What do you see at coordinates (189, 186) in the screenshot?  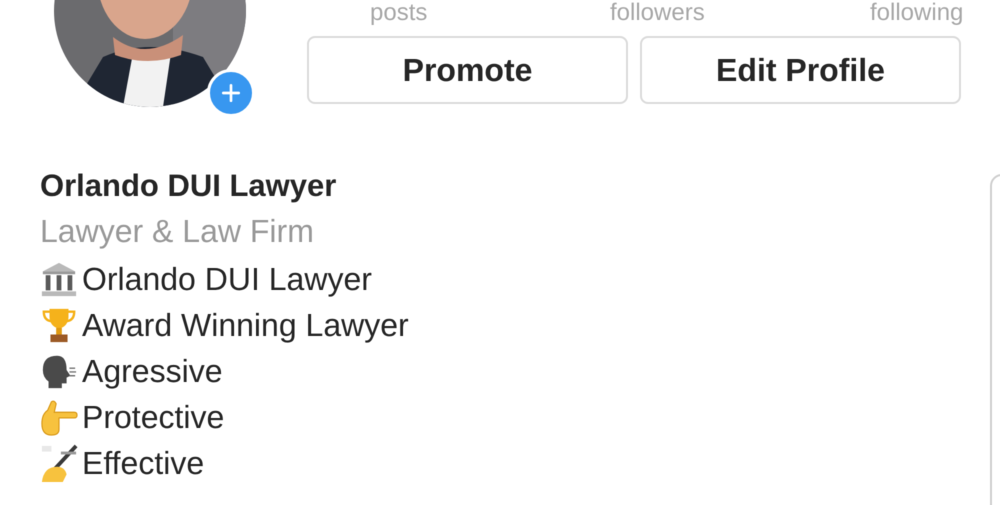 I see `profile-name: Orlando DUI Lawyer` at bounding box center [189, 186].